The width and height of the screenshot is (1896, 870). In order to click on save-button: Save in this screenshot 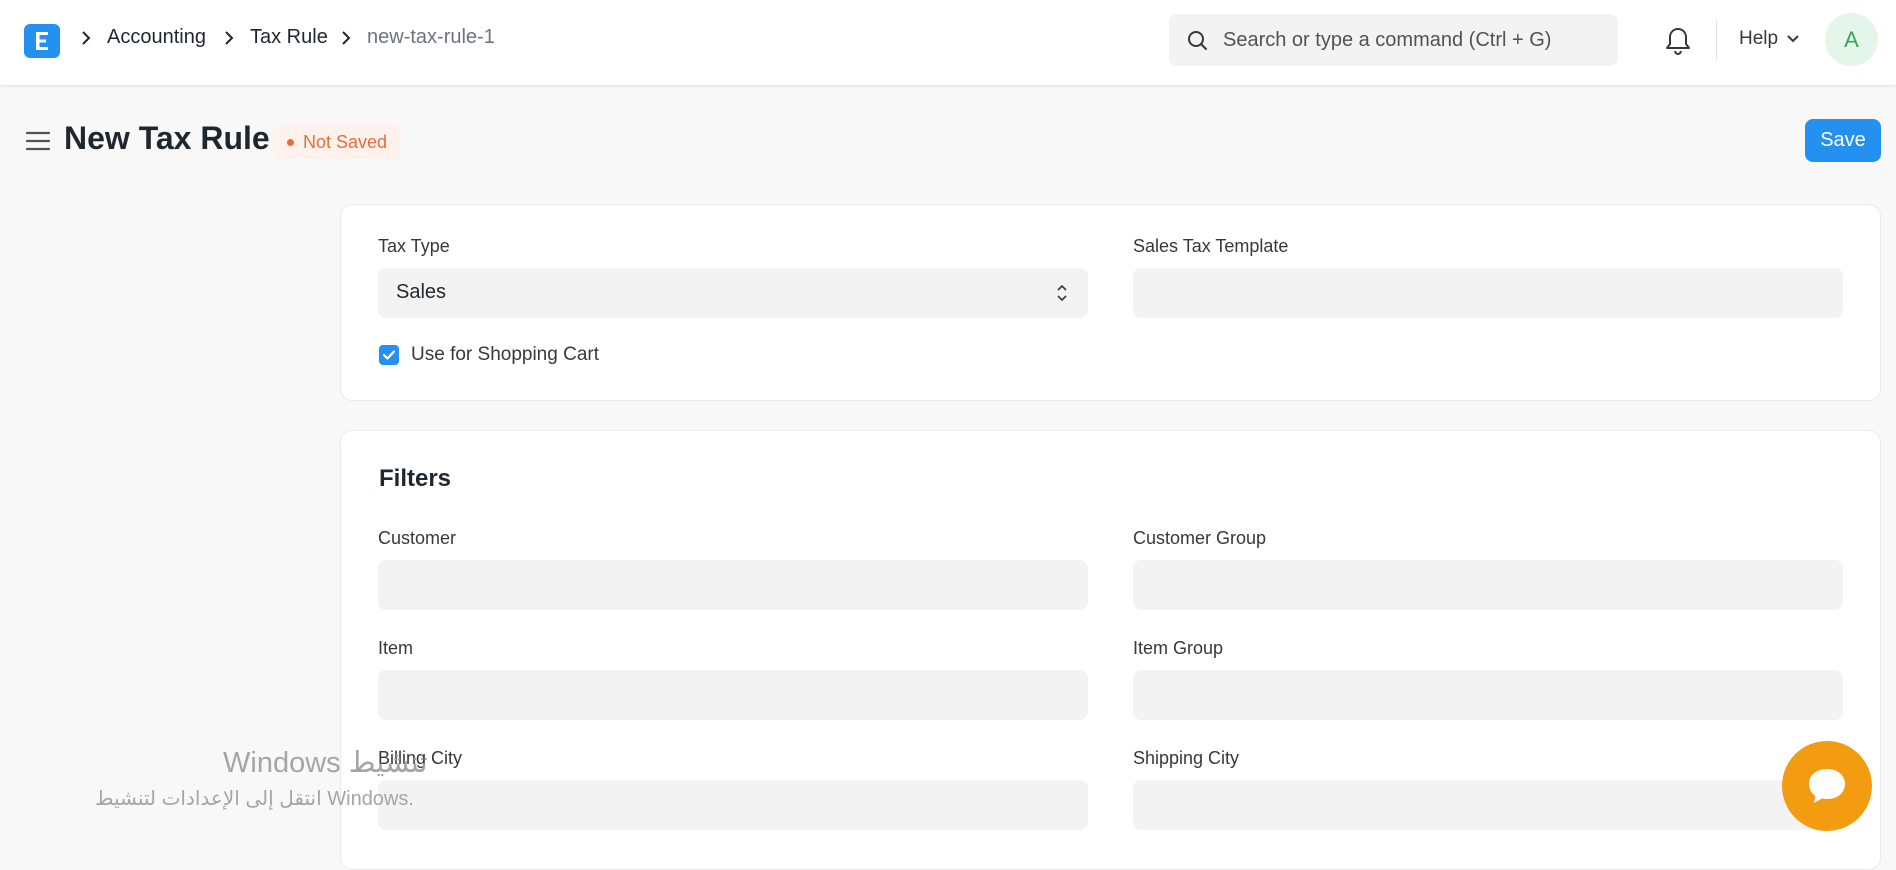, I will do `click(1843, 140)`.